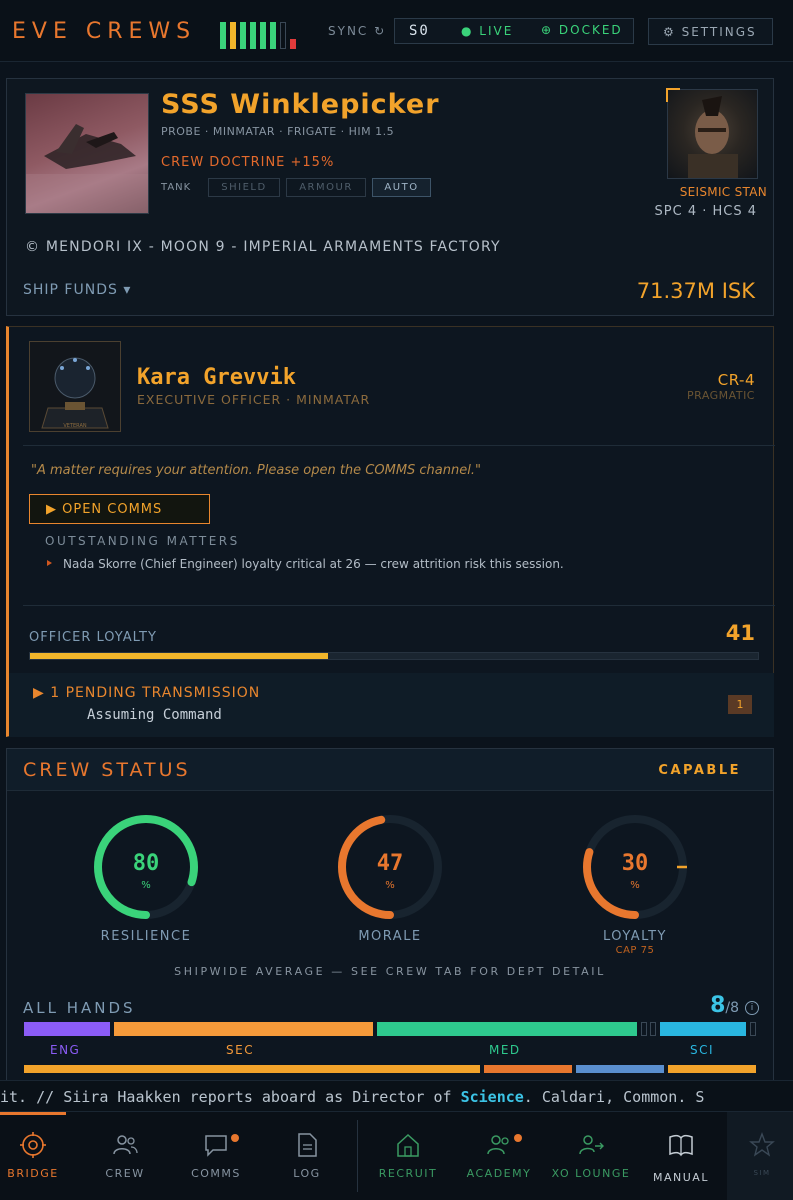 The height and width of the screenshot is (1200, 793). Describe the element at coordinates (146, 885) in the screenshot. I see `resilience-unit: %` at that location.